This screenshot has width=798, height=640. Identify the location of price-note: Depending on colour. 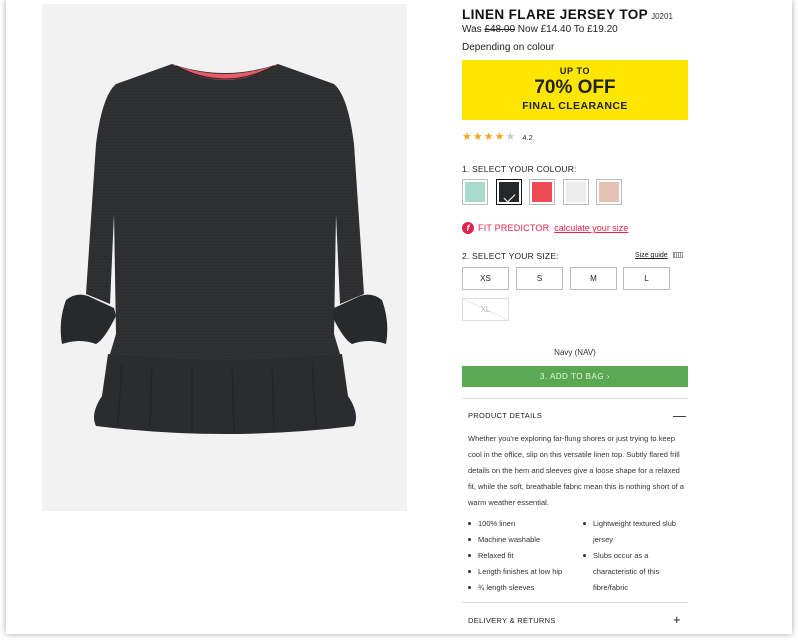
(508, 47).